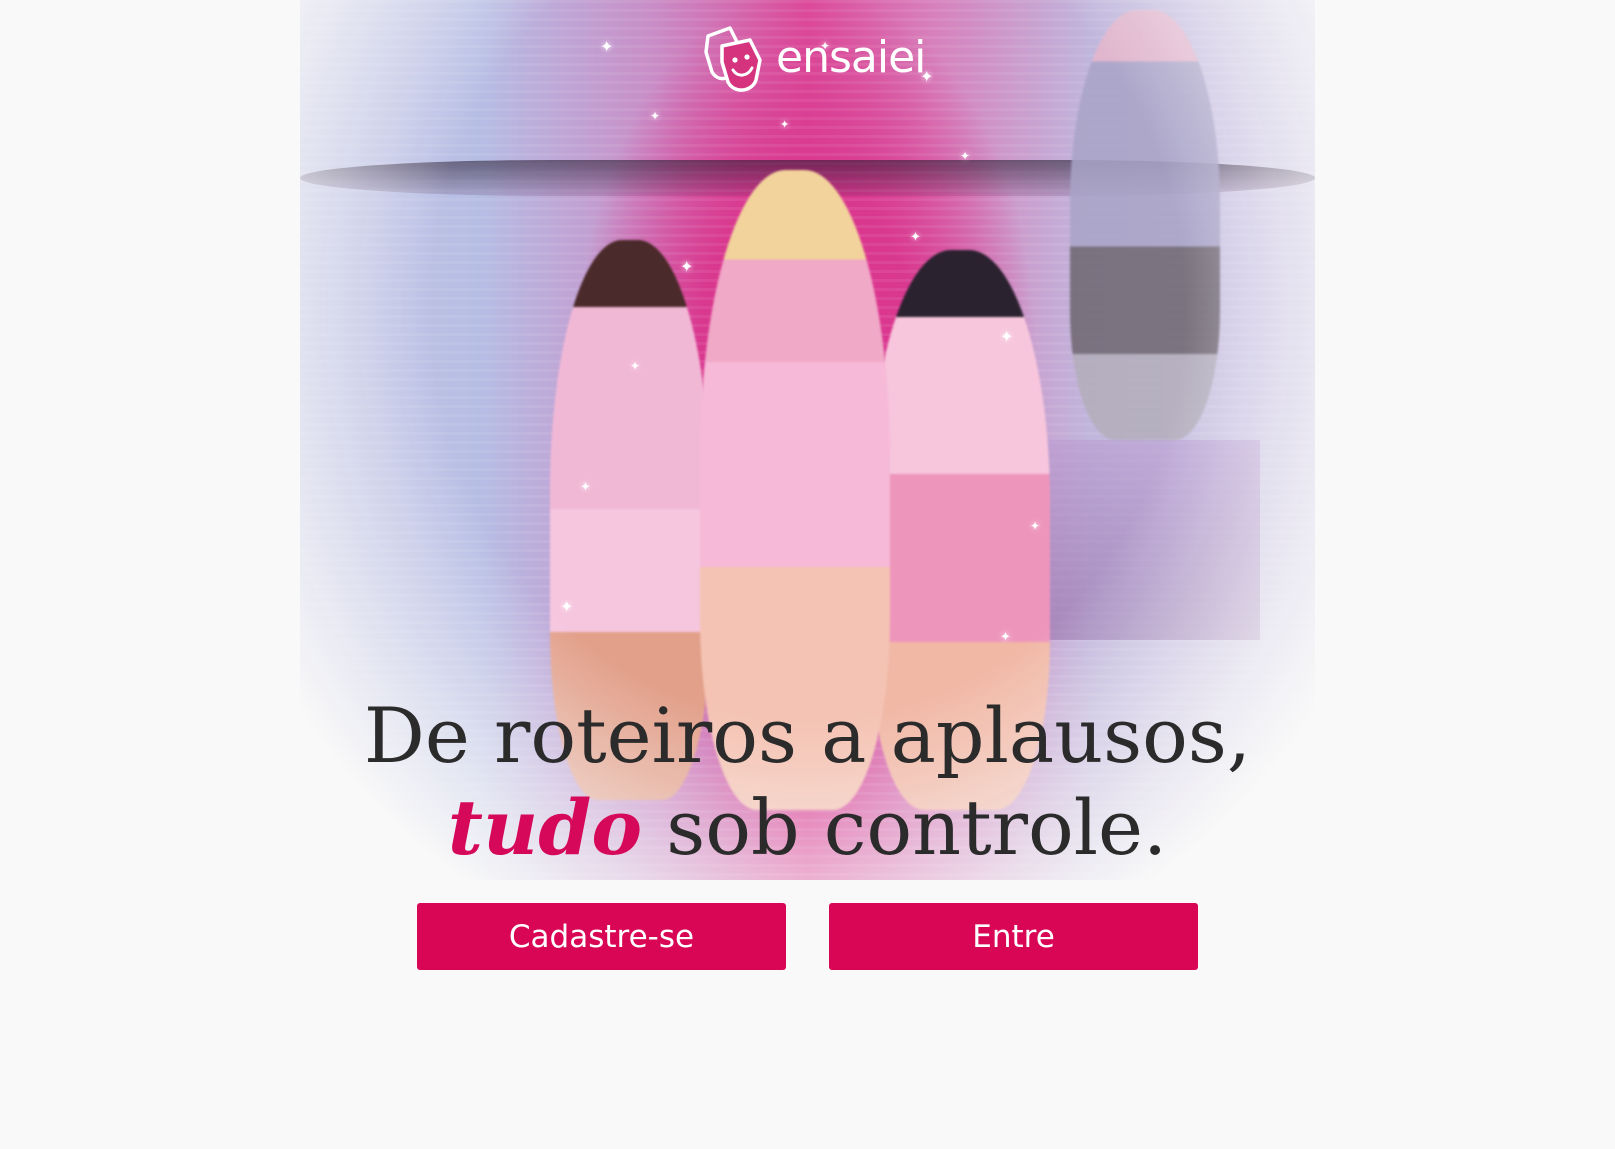 The width and height of the screenshot is (1615, 1149). I want to click on headline-line-1: De roteiros a aplausos,, so click(807, 735).